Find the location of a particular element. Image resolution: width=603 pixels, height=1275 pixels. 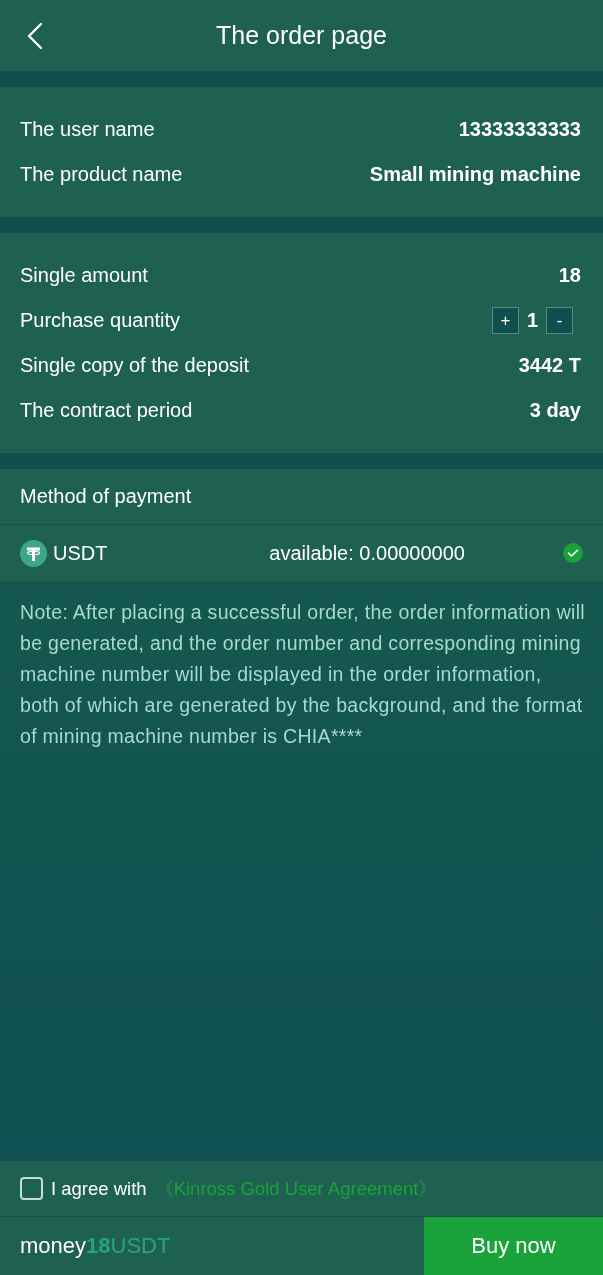

field-label: The user name is located at coordinates (87, 129).